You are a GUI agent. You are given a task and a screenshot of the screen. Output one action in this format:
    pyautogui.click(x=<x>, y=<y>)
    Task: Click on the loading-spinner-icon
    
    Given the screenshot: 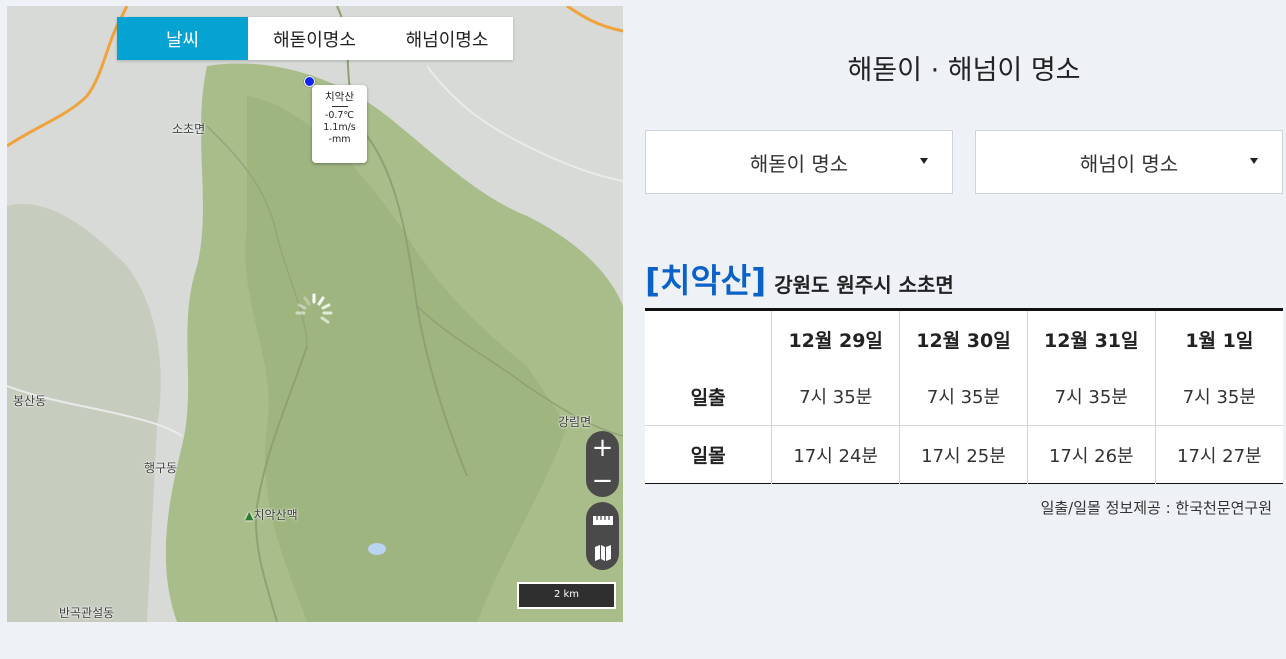 What is the action you would take?
    pyautogui.click(x=314, y=312)
    